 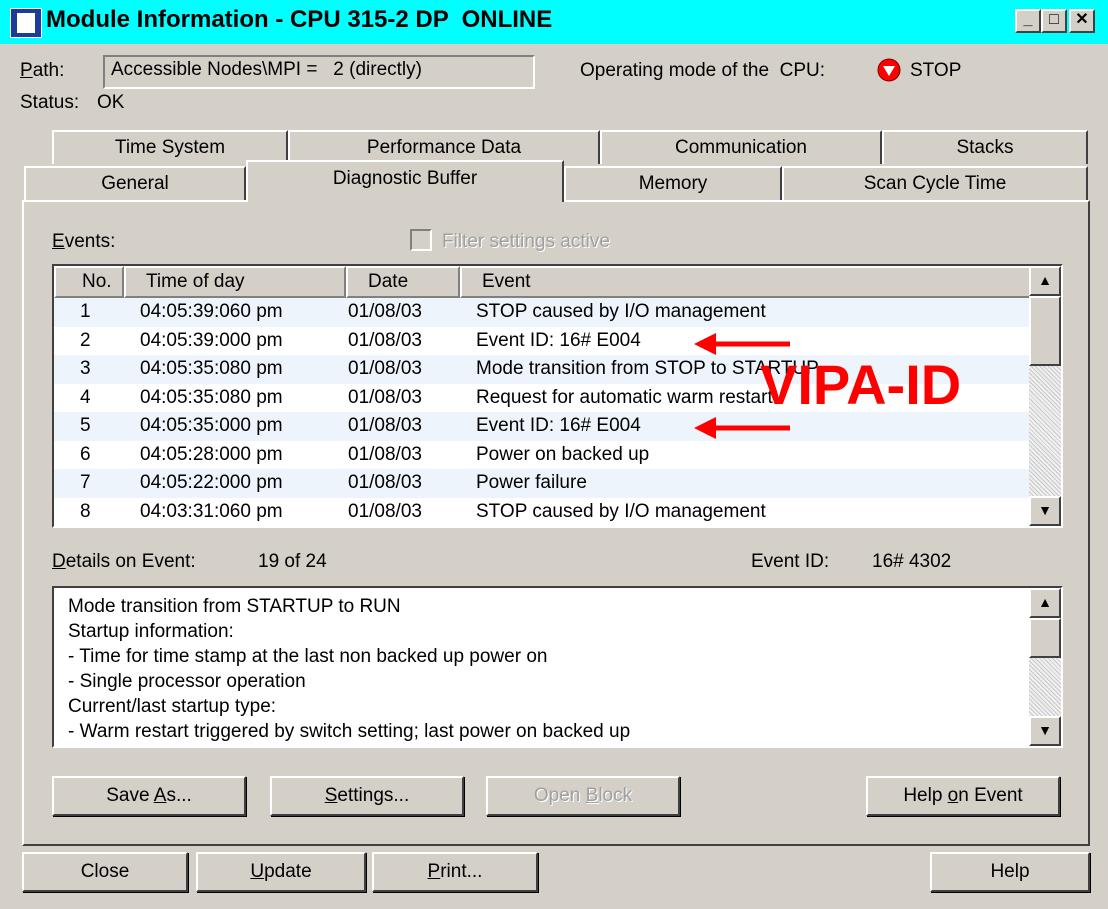 I want to click on stop-icon, so click(x=889, y=70).